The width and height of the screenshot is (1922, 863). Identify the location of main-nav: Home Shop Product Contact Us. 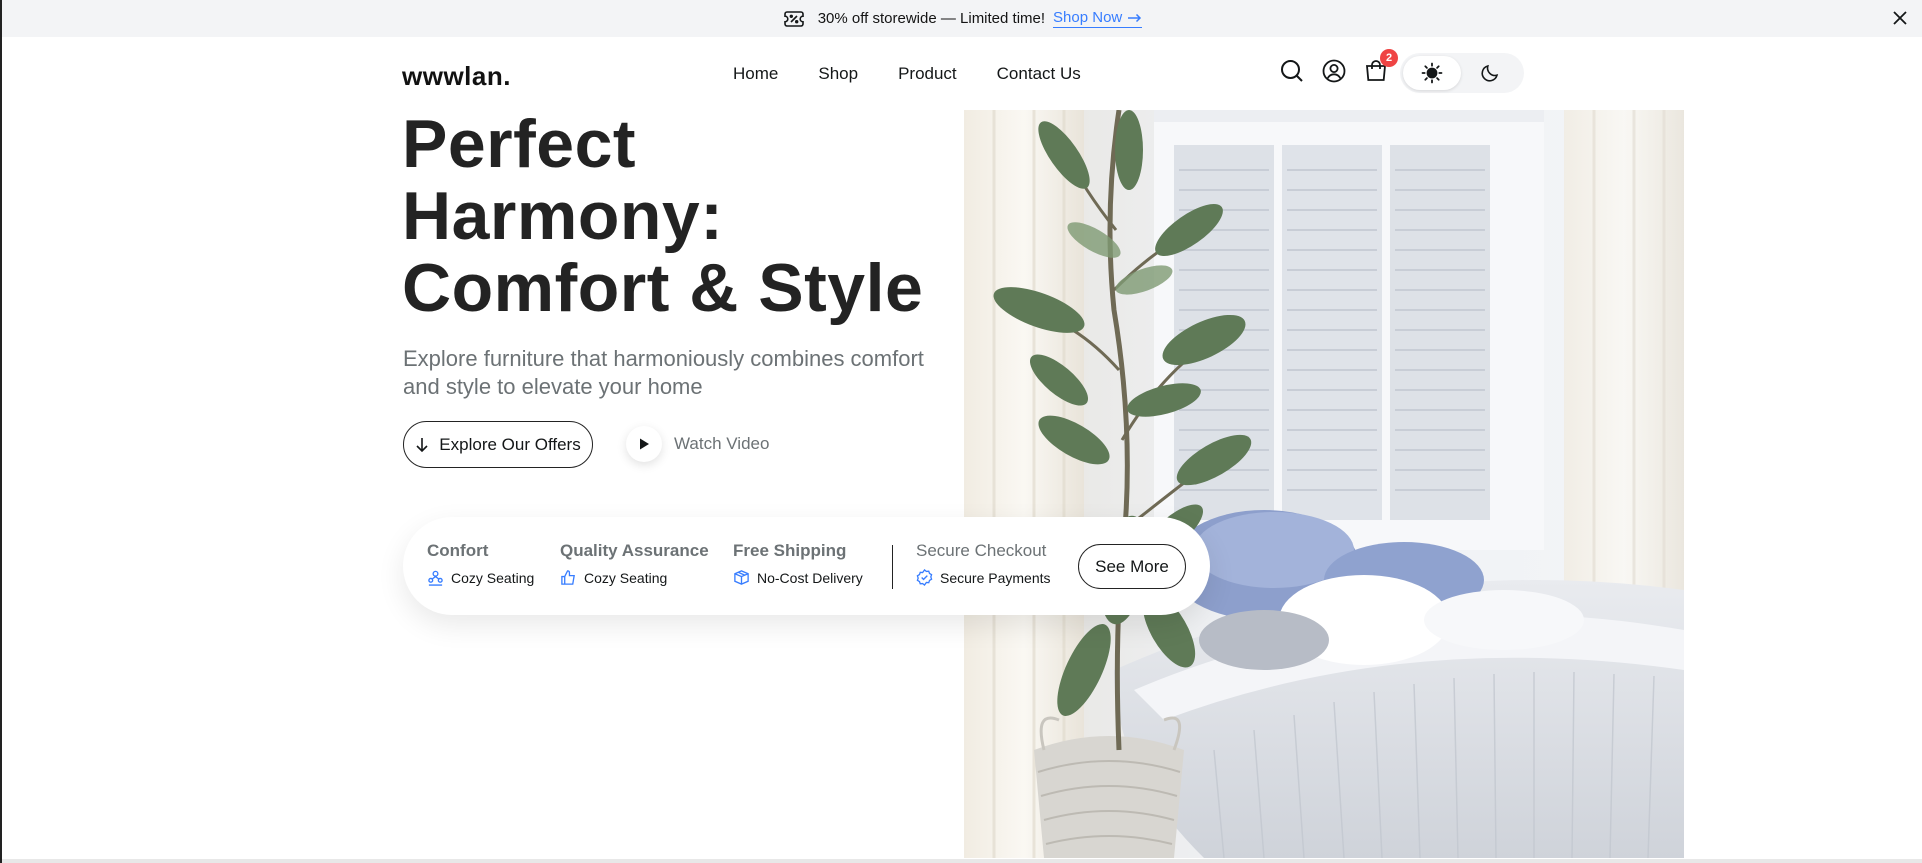
(907, 74).